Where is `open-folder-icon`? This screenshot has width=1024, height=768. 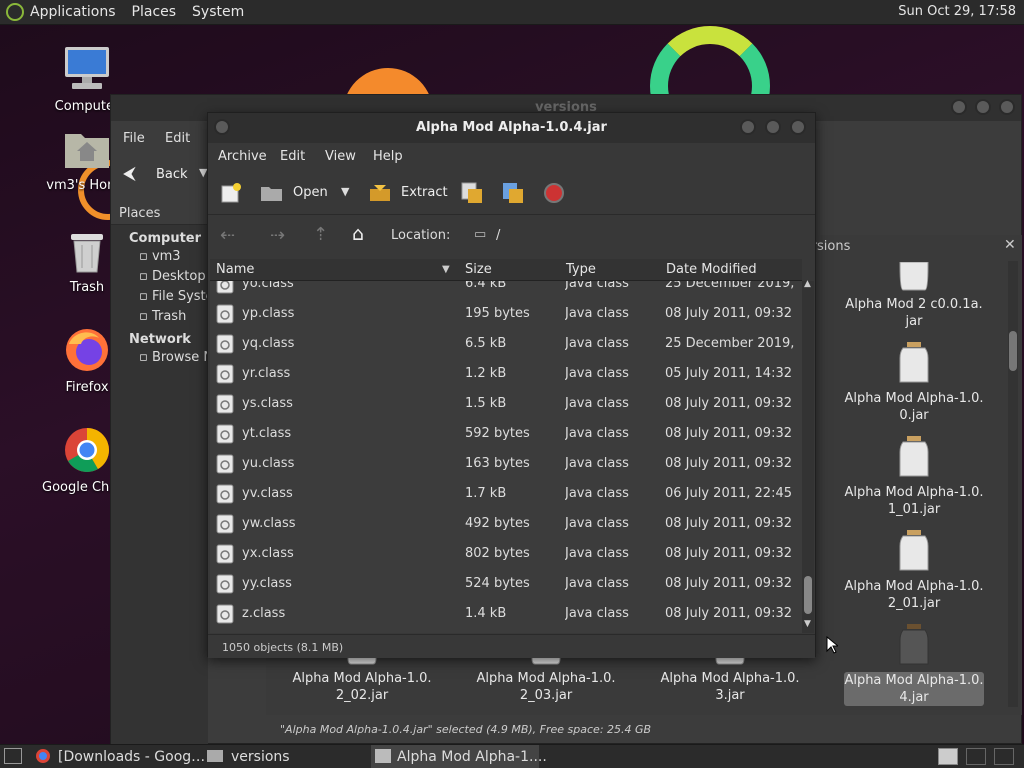
open-folder-icon is located at coordinates (272, 193).